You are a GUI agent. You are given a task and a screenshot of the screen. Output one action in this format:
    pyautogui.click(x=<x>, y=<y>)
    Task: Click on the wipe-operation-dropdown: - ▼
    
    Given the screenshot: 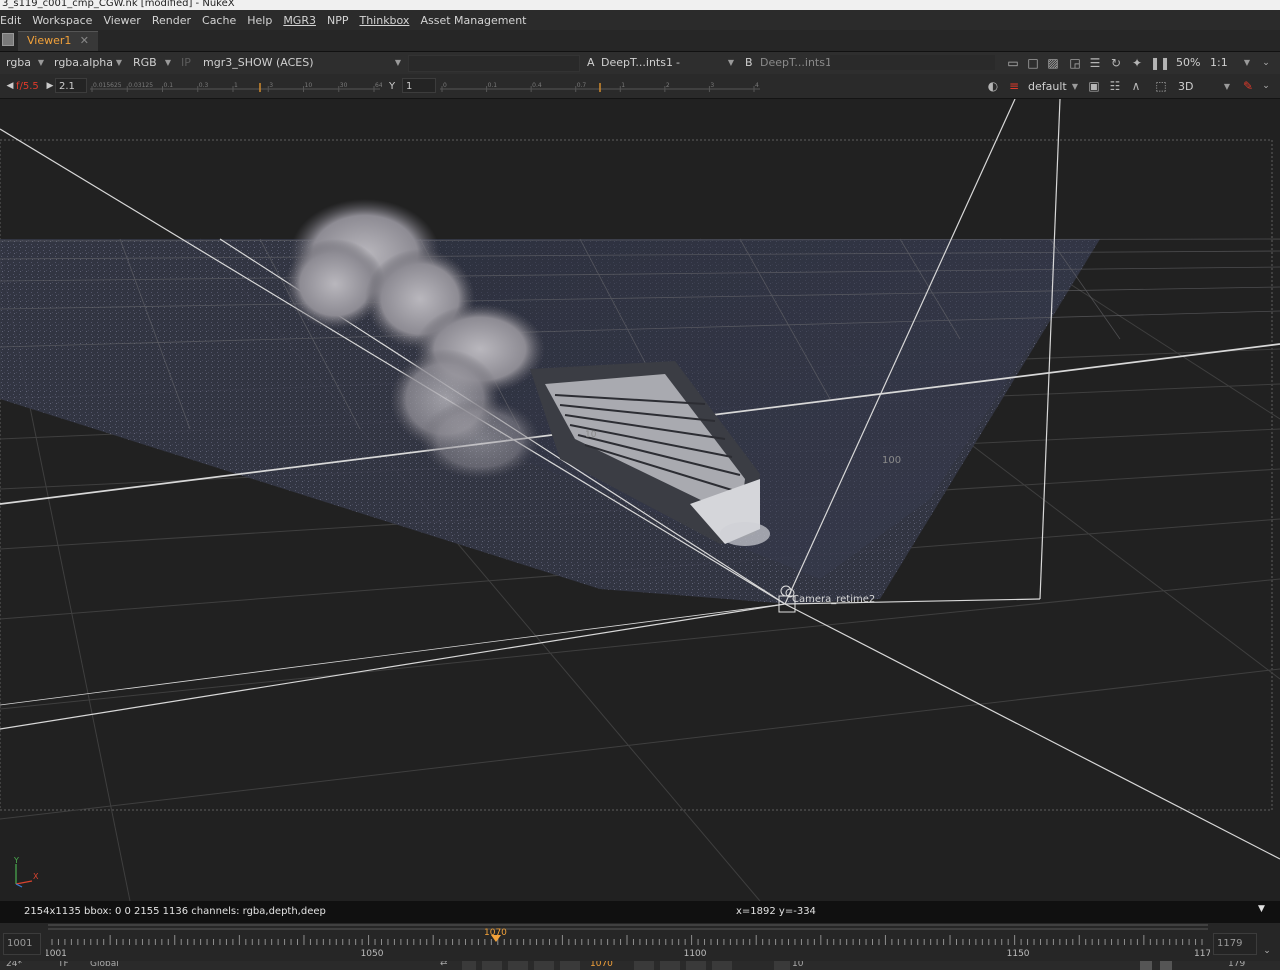 What is the action you would take?
    pyautogui.click(x=706, y=62)
    